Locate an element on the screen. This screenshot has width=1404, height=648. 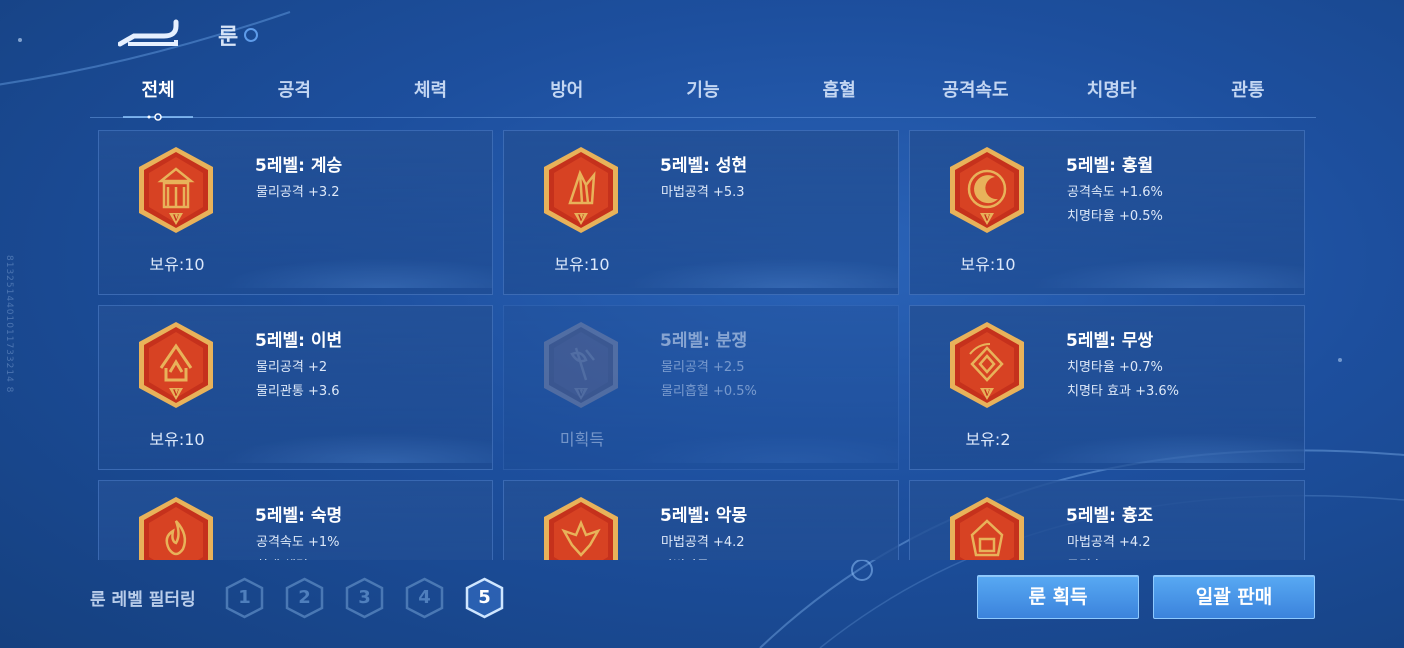
rune-card: V 5레벨: 분쟁물리공격 +2.5 물리흡혈 +0.5% 미획득 is located at coordinates (701, 387).